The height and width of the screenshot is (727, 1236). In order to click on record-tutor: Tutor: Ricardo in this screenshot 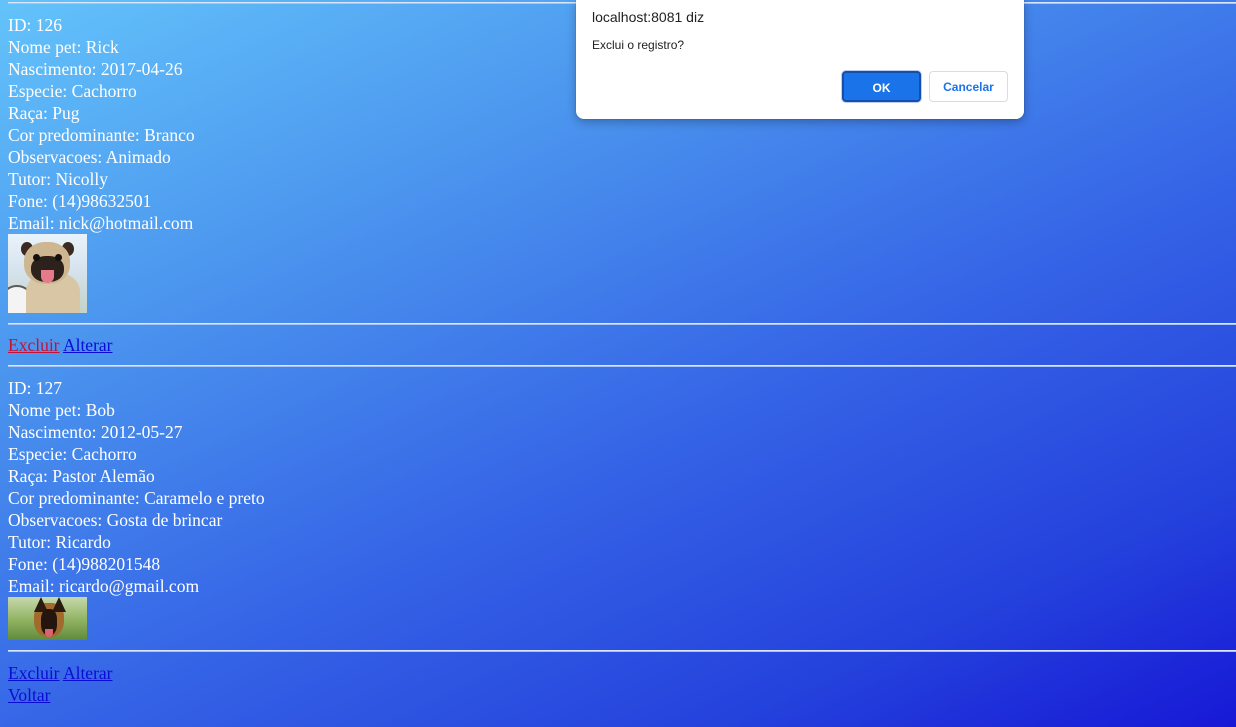, I will do `click(59, 542)`.